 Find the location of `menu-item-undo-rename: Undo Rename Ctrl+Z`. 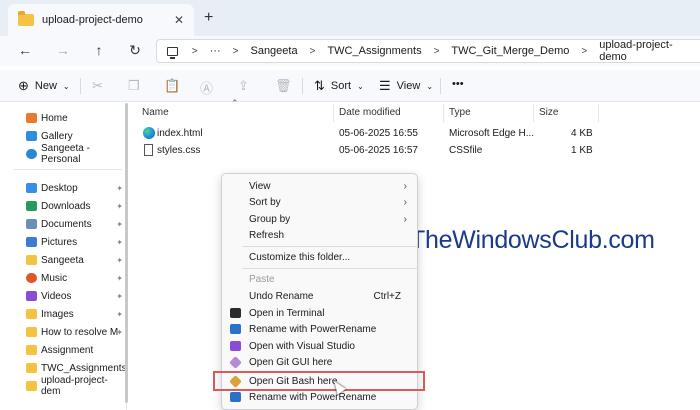

menu-item-undo-rename: Undo Rename Ctrl+Z is located at coordinates (319, 296).